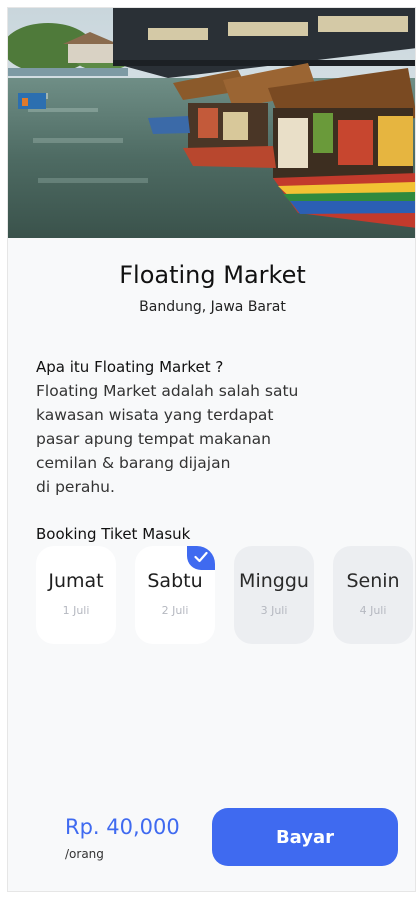  I want to click on day-card-minggu: Minggu 3 Juli, so click(274, 595).